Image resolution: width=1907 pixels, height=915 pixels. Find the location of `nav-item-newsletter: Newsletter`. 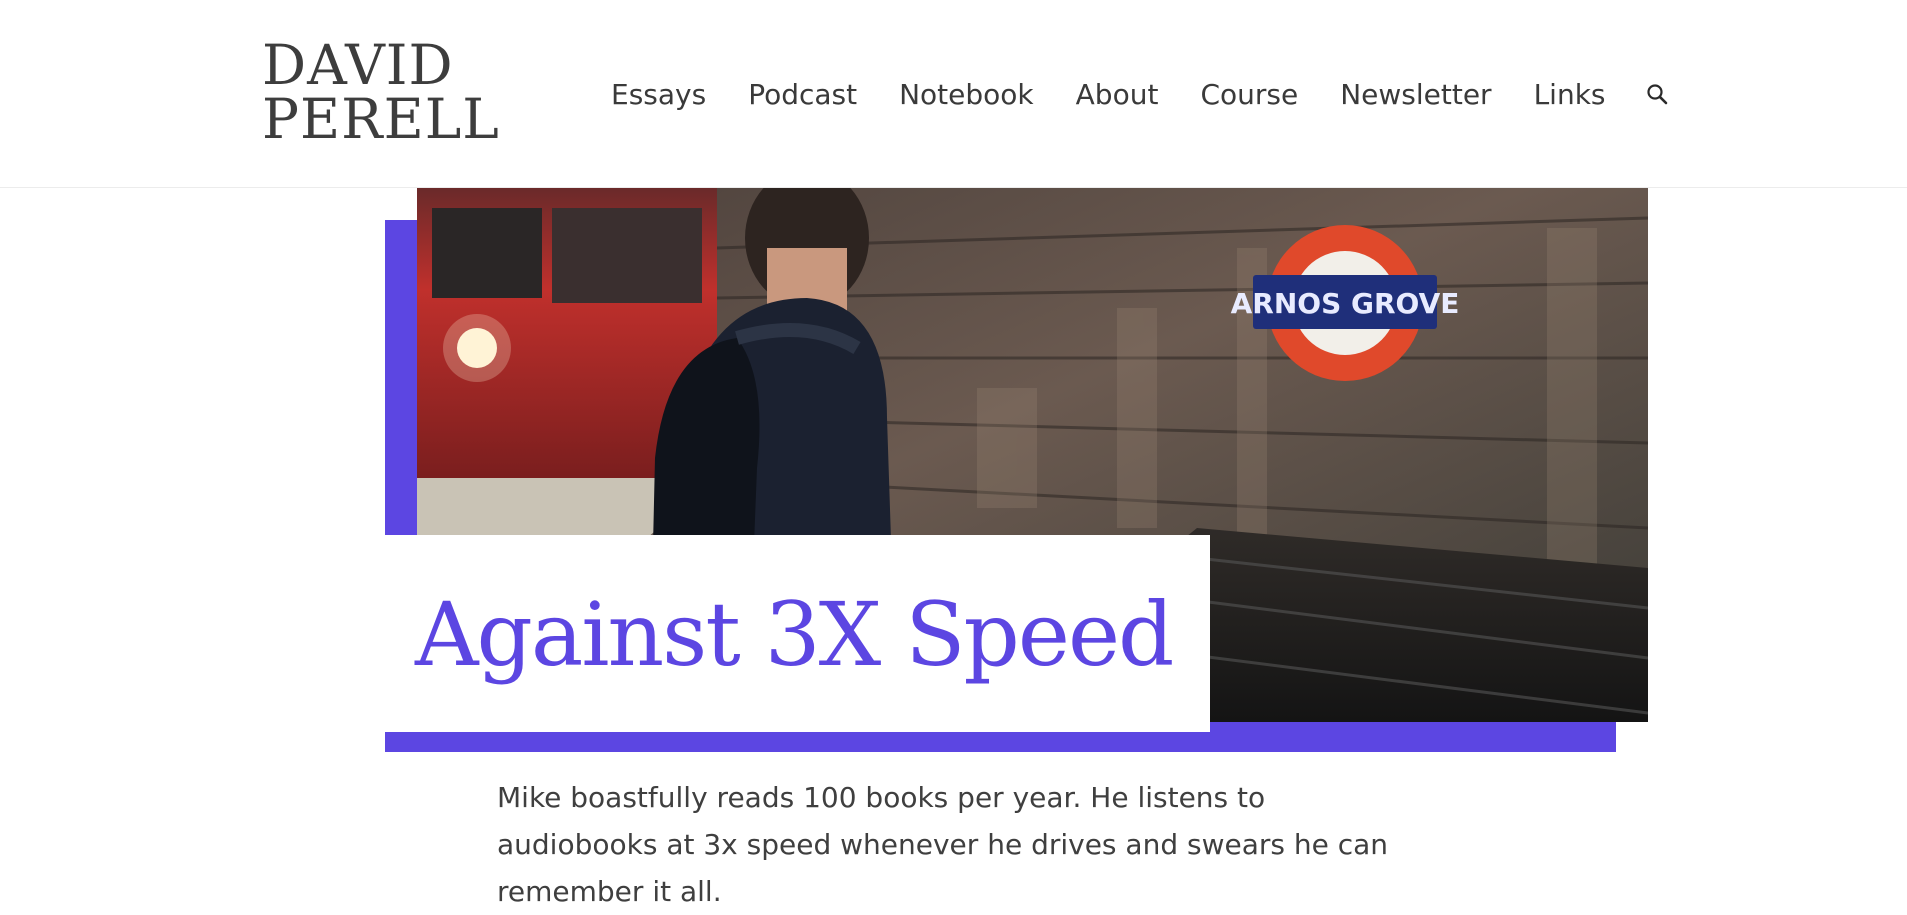

nav-item-newsletter: Newsletter is located at coordinates (1415, 94).